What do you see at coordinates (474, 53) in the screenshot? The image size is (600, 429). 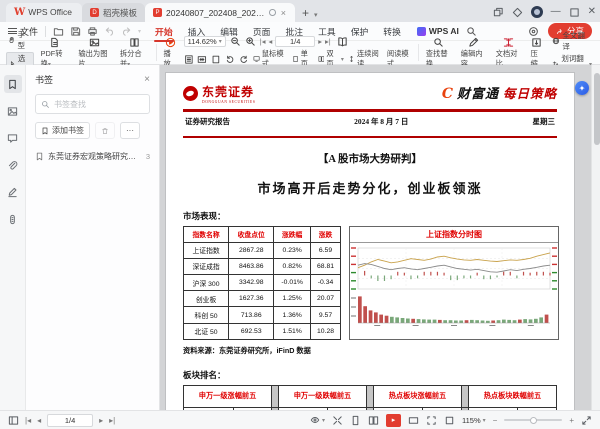 I see `edit-content-button: 编辑内容` at bounding box center [474, 53].